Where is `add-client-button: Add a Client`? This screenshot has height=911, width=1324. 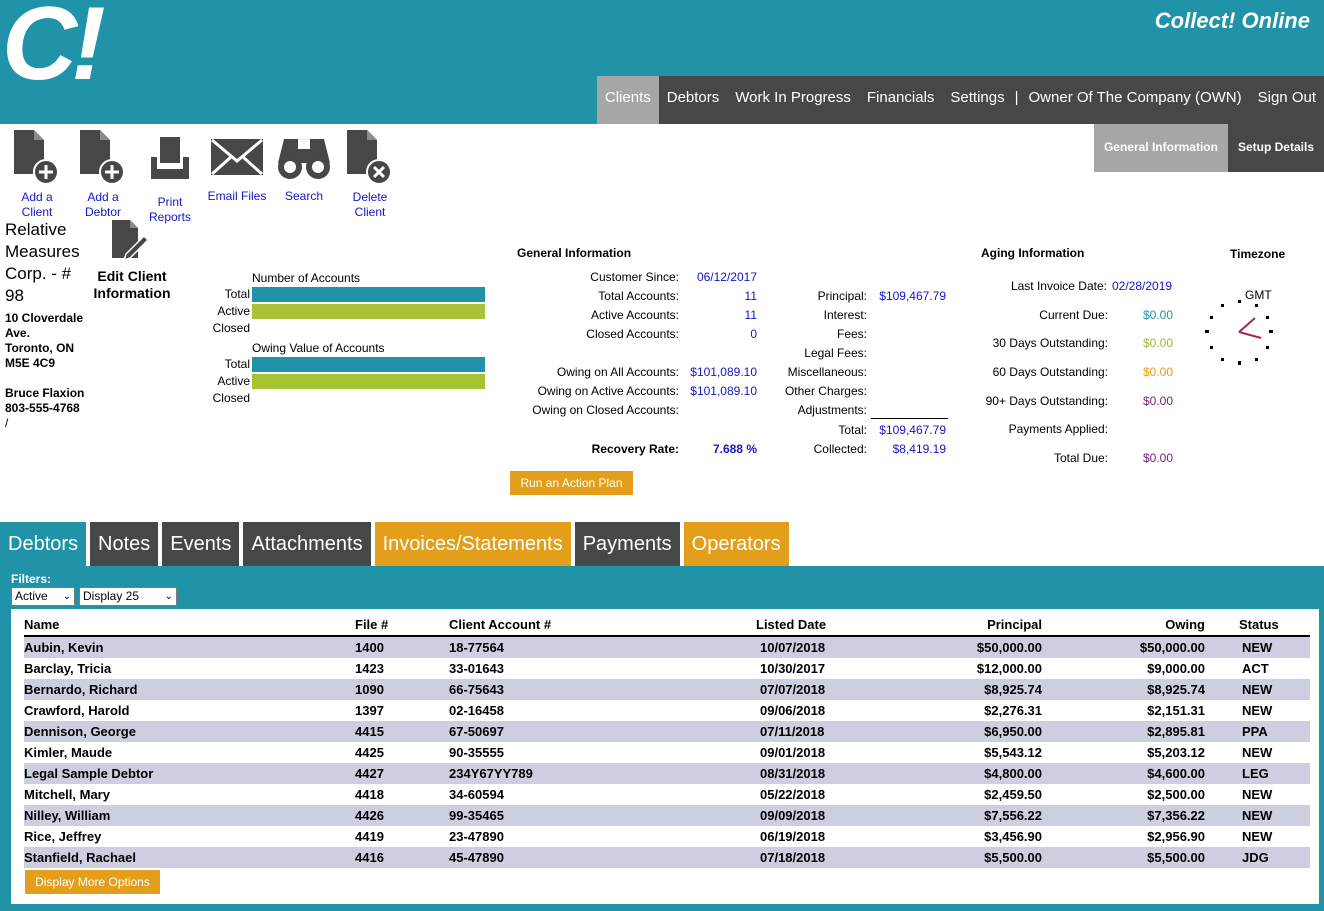 add-client-button: Add a Client is located at coordinates (37, 174).